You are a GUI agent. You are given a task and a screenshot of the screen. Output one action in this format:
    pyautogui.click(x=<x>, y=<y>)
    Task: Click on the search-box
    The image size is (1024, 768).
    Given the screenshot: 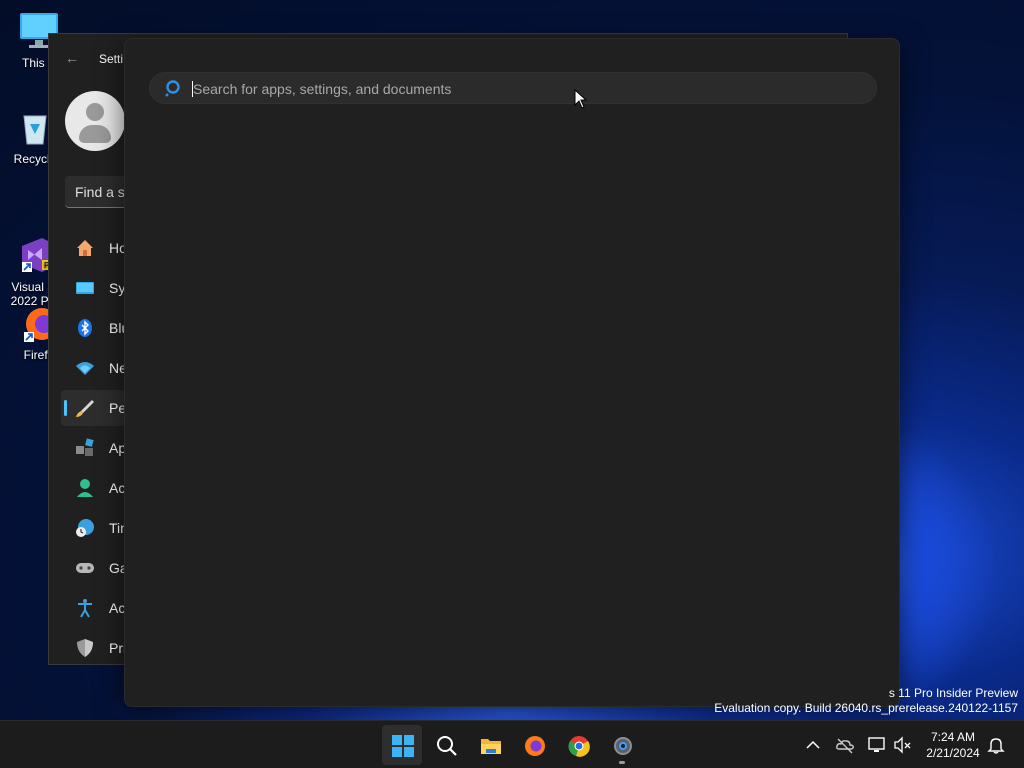 What is the action you would take?
    pyautogui.click(x=513, y=88)
    